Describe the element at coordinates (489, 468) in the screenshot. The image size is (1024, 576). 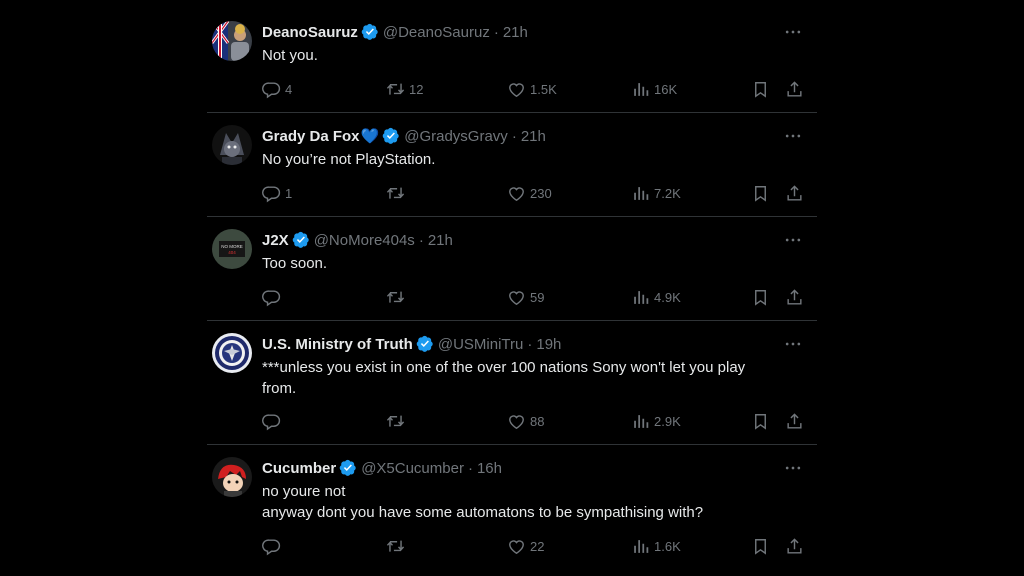
I see `timestamp: 16h` at that location.